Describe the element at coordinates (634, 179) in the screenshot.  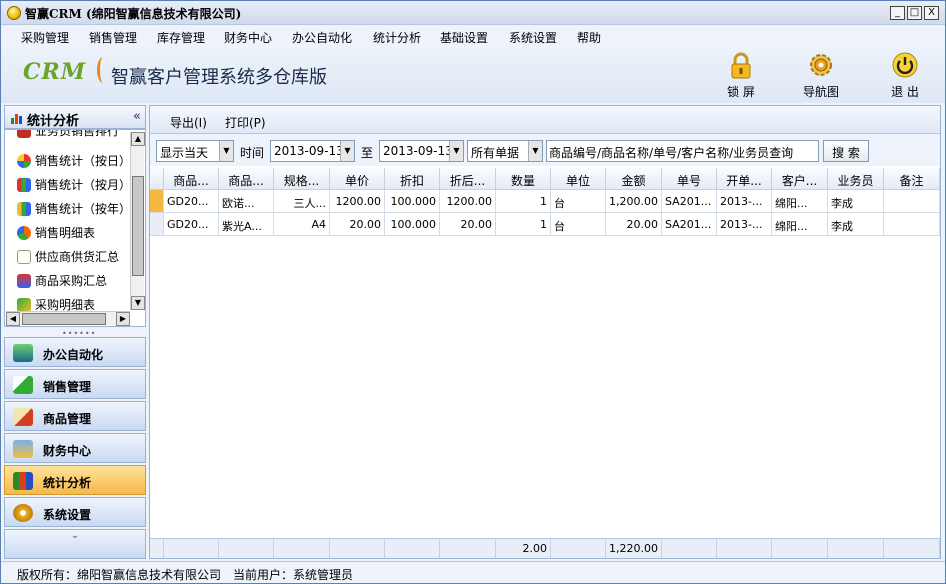
I see `column-header: 金额` at that location.